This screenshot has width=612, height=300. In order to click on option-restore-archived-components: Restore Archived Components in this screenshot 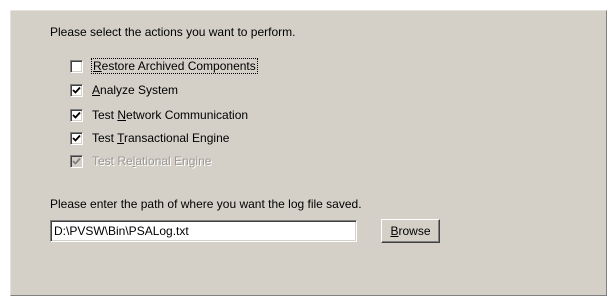, I will do `click(164, 66)`.